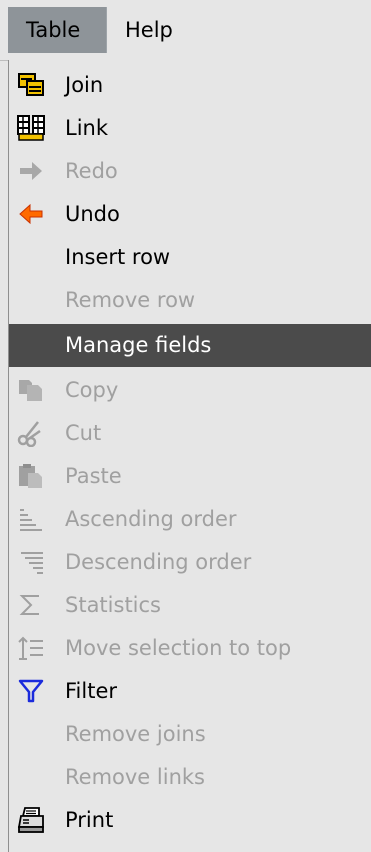  I want to click on menu-item-remove-row: Remove row, so click(190, 300).